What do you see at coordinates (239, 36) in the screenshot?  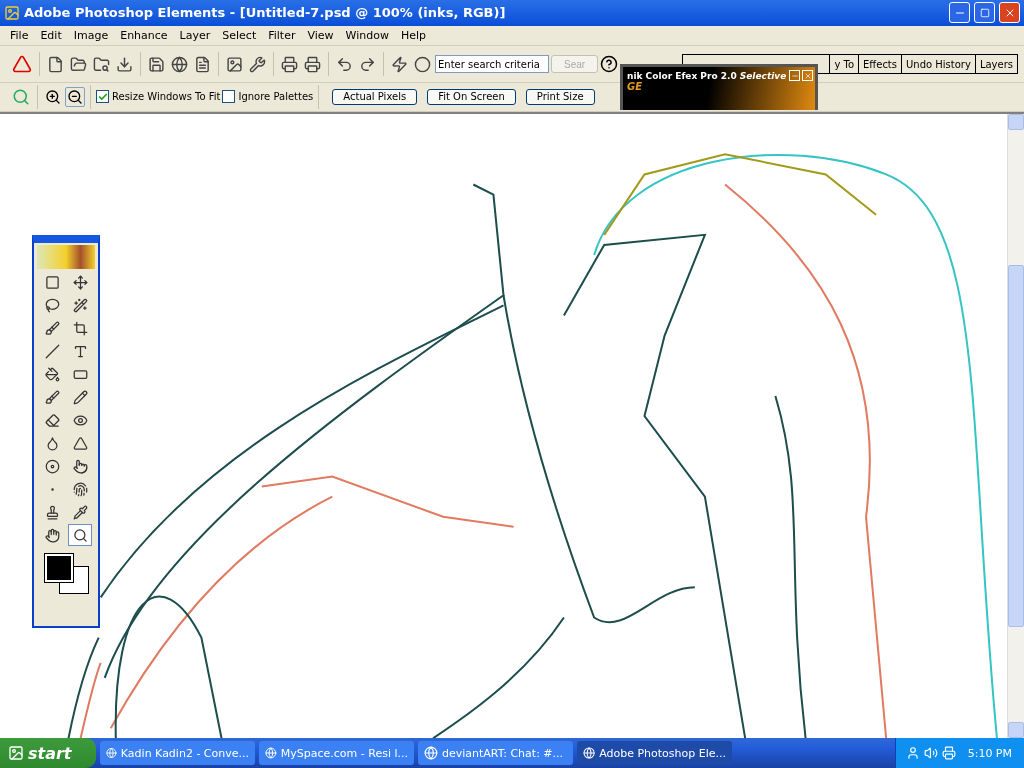 I see `menu-item: Select` at bounding box center [239, 36].